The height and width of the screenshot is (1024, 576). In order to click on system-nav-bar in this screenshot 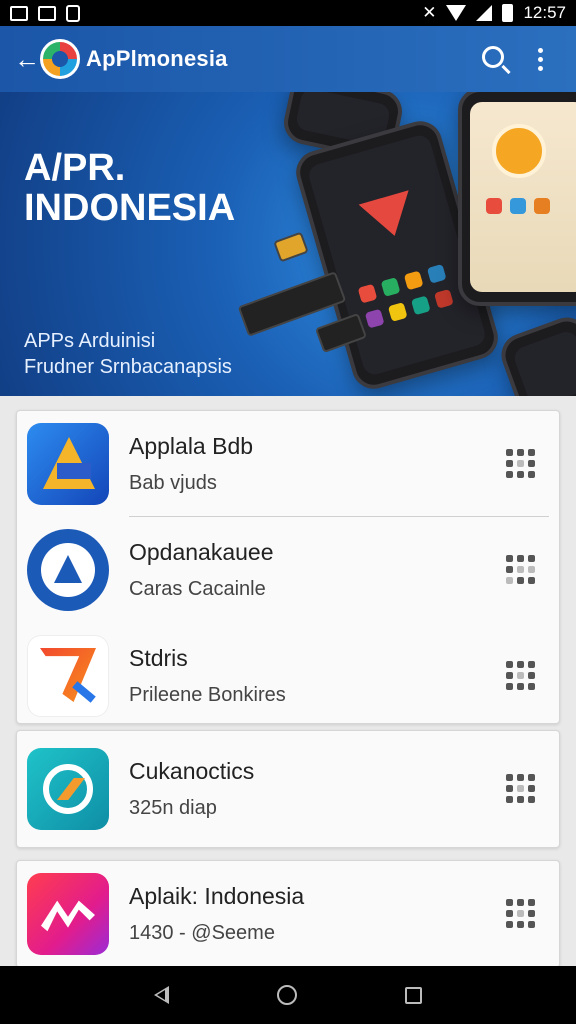, I will do `click(288, 995)`.